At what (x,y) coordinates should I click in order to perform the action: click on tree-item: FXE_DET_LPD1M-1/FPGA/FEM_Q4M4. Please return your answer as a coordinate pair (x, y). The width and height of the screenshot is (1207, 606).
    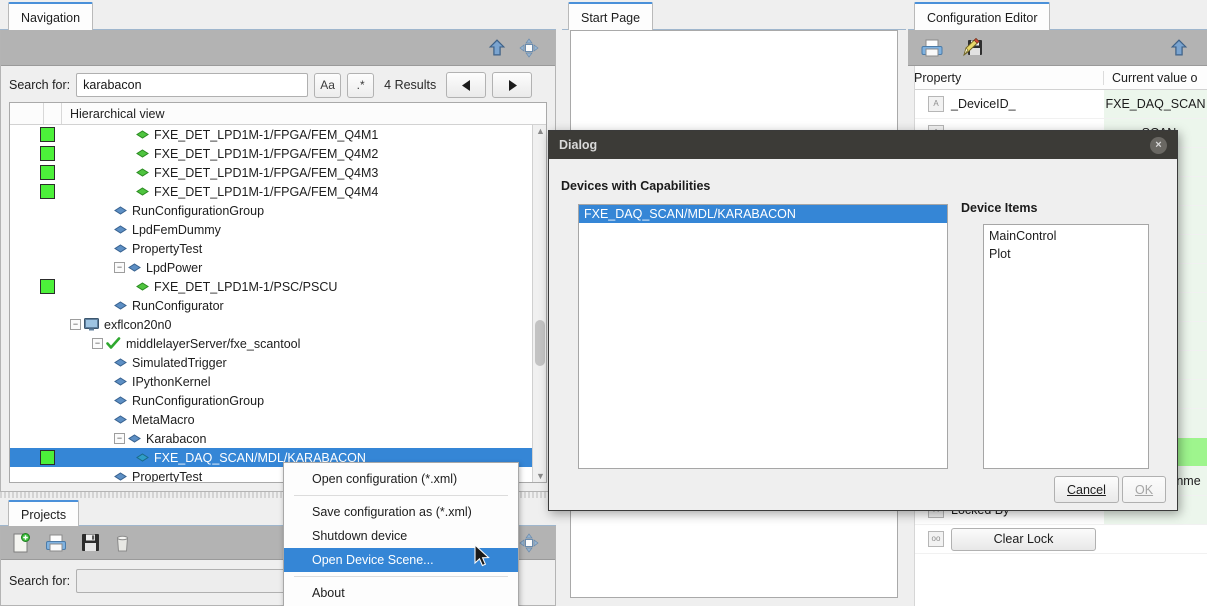
    Looking at the image, I should click on (278, 191).